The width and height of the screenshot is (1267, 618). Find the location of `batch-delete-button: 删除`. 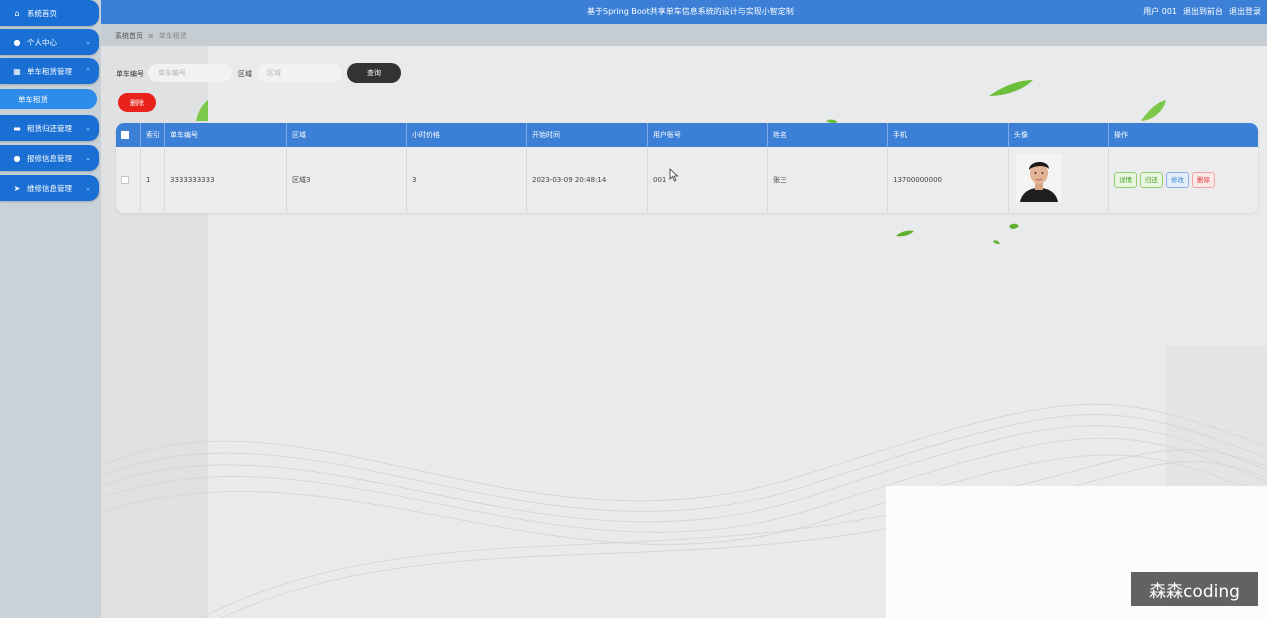

batch-delete-button: 删除 is located at coordinates (137, 102).